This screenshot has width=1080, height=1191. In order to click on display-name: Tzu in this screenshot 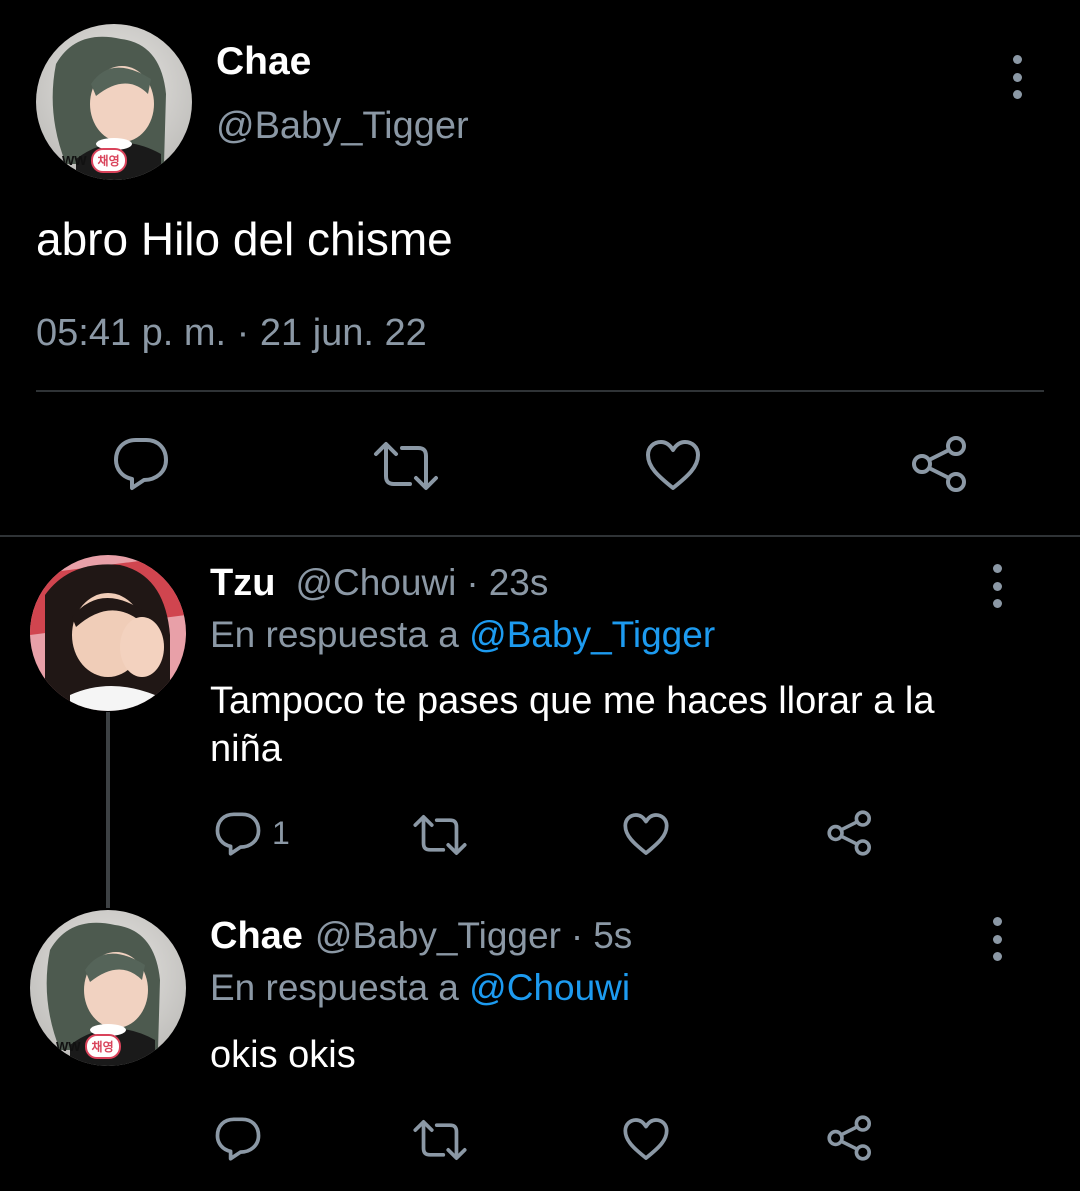, I will do `click(242, 583)`.